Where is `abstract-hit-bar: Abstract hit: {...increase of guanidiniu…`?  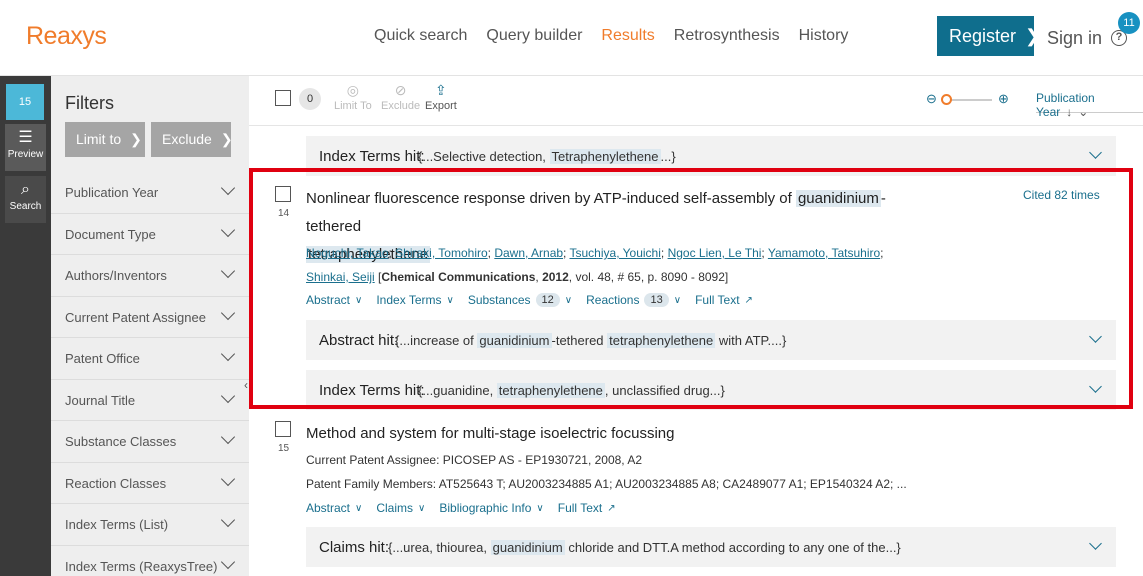
abstract-hit-bar: Abstract hit: {...increase of guanidiniu… is located at coordinates (711, 340).